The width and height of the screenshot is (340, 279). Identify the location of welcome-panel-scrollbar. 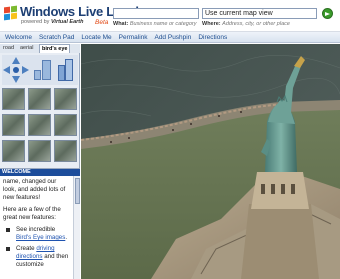
(76, 227).